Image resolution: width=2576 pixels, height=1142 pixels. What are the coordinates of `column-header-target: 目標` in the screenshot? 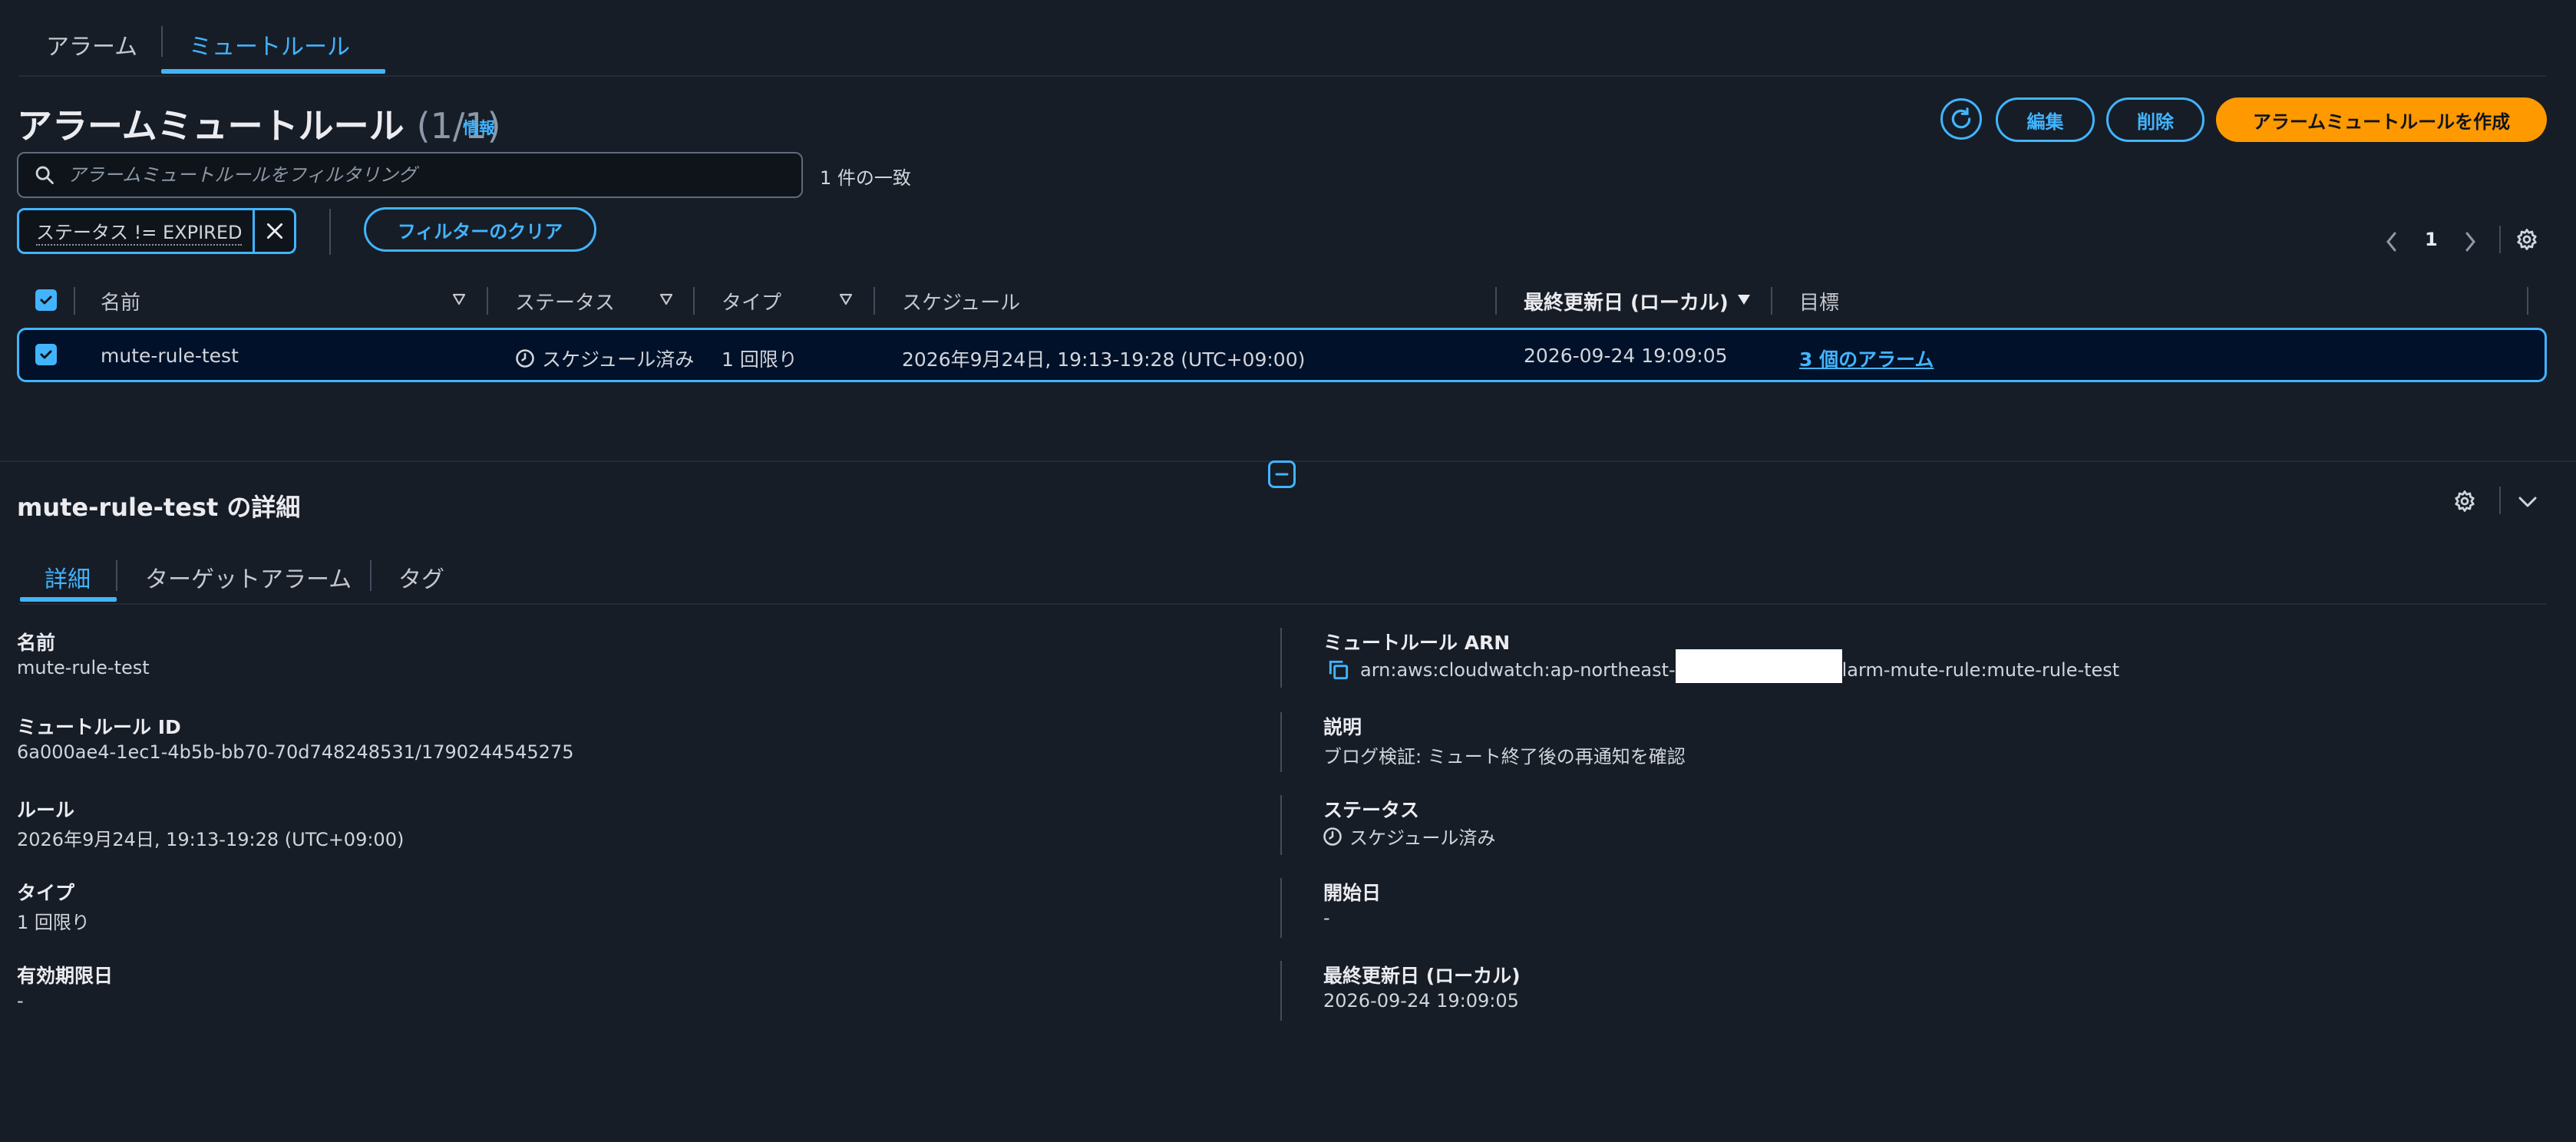 It's located at (1819, 301).